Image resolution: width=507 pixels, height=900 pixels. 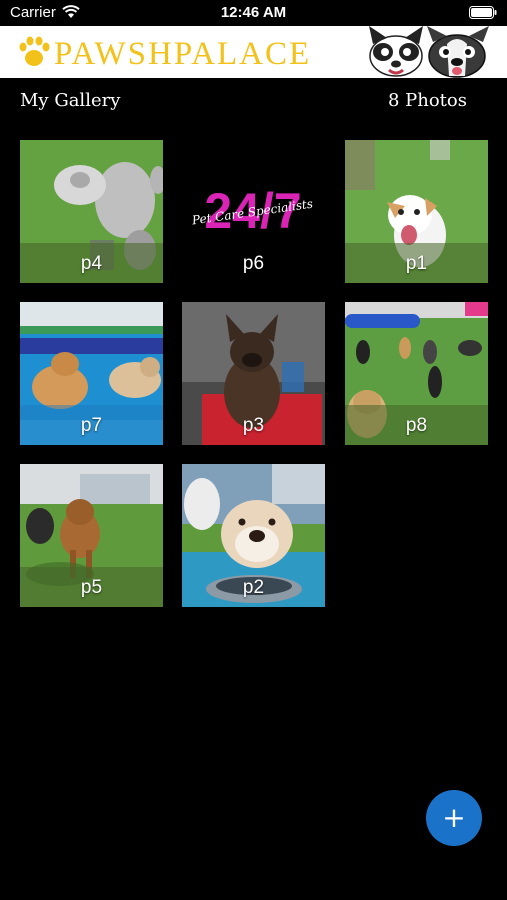 What do you see at coordinates (91, 587) in the screenshot?
I see `photo-label: p5` at bounding box center [91, 587].